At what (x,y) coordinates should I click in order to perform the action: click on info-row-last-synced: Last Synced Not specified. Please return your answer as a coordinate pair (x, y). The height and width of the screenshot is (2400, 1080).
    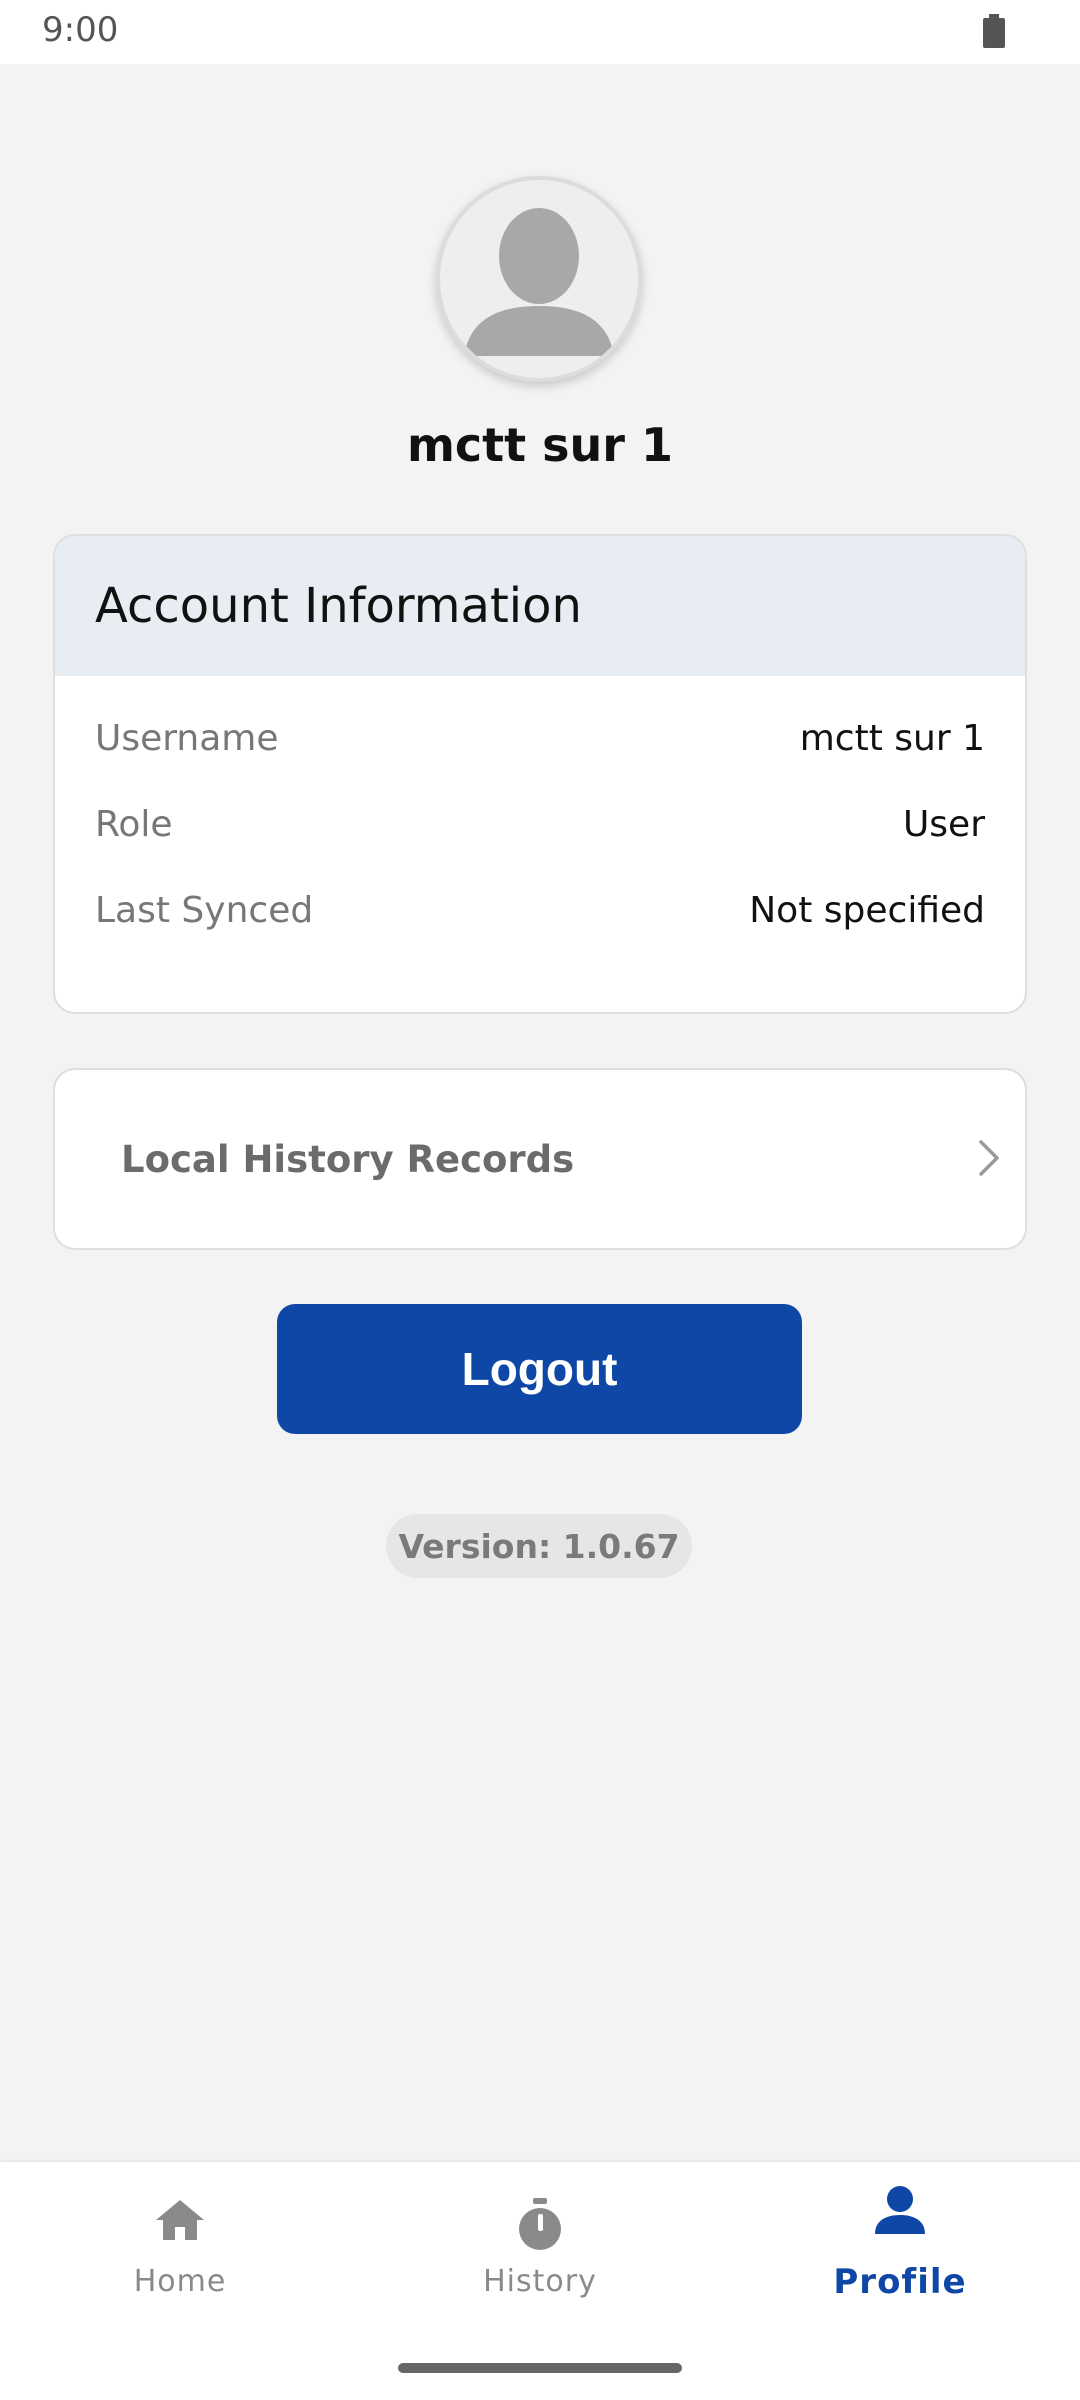
    Looking at the image, I should click on (540, 910).